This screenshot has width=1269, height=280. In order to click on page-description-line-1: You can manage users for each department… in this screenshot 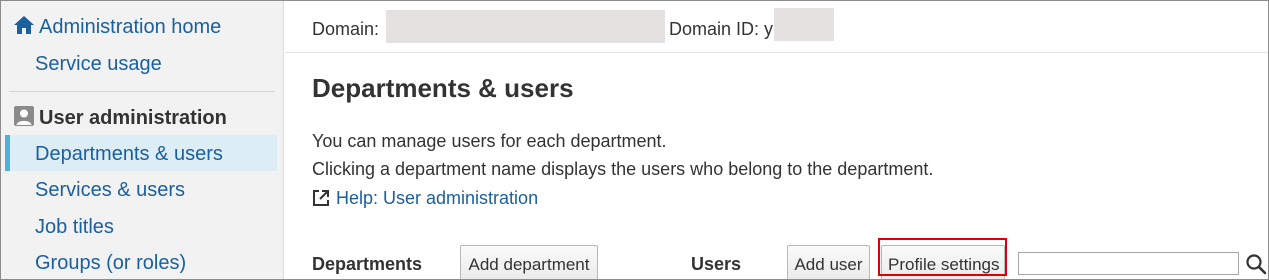, I will do `click(489, 141)`.